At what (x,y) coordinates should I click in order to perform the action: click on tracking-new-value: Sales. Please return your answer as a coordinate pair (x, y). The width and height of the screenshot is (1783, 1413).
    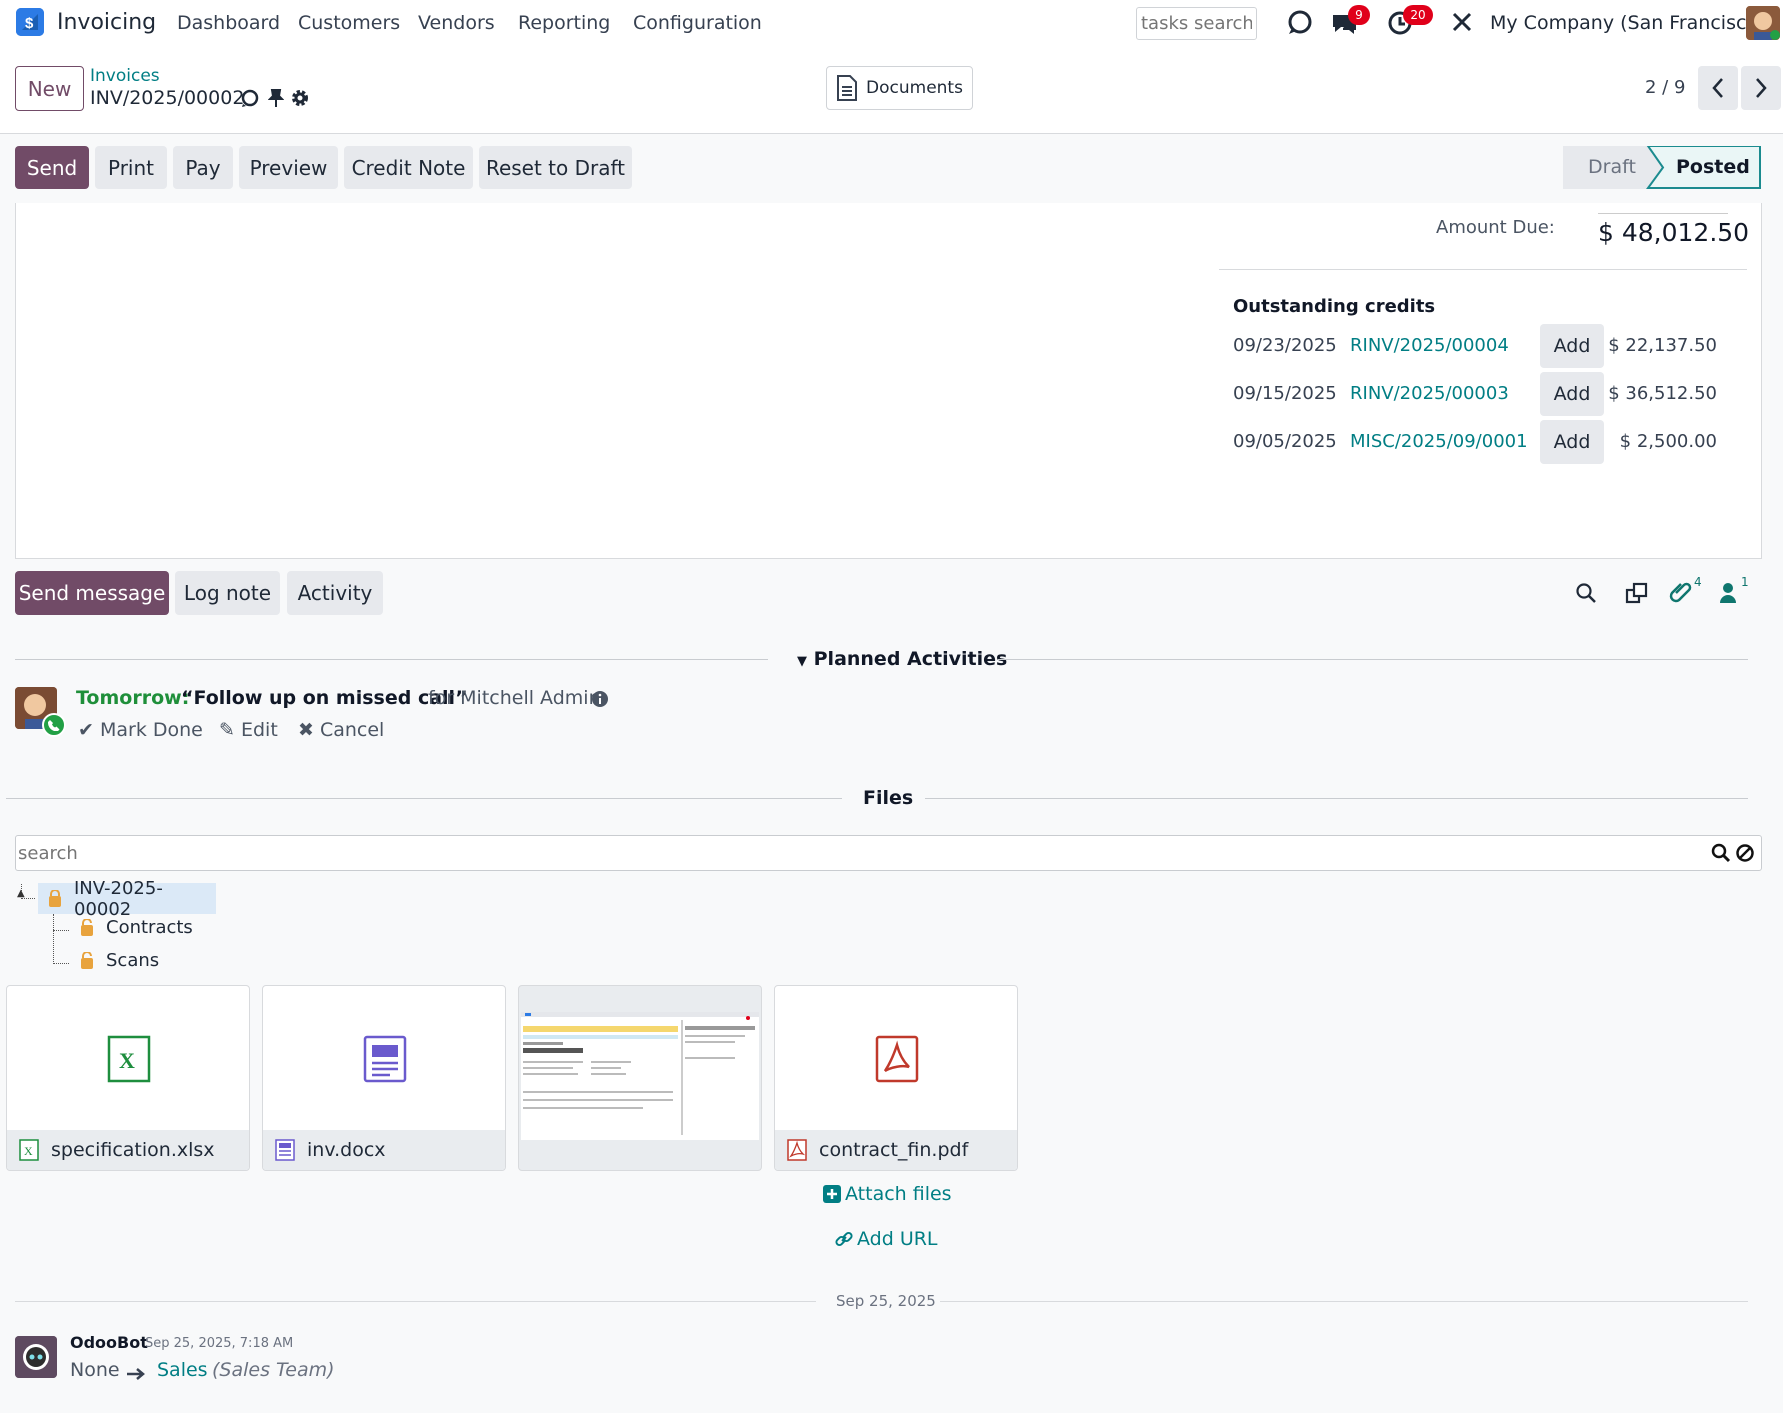
    Looking at the image, I should click on (182, 1370).